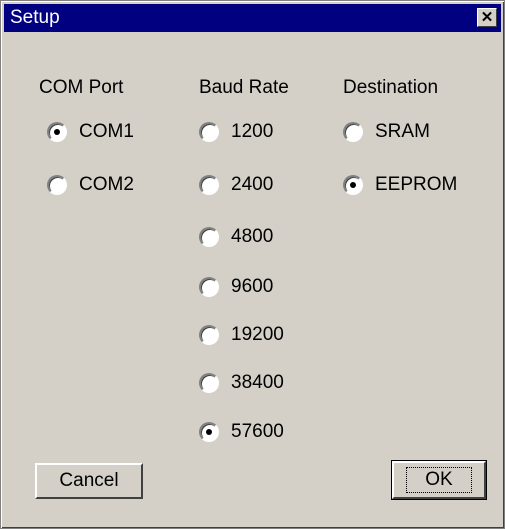  Describe the element at coordinates (244, 87) in the screenshot. I see `baud-rate-header: Baud Rate` at that location.